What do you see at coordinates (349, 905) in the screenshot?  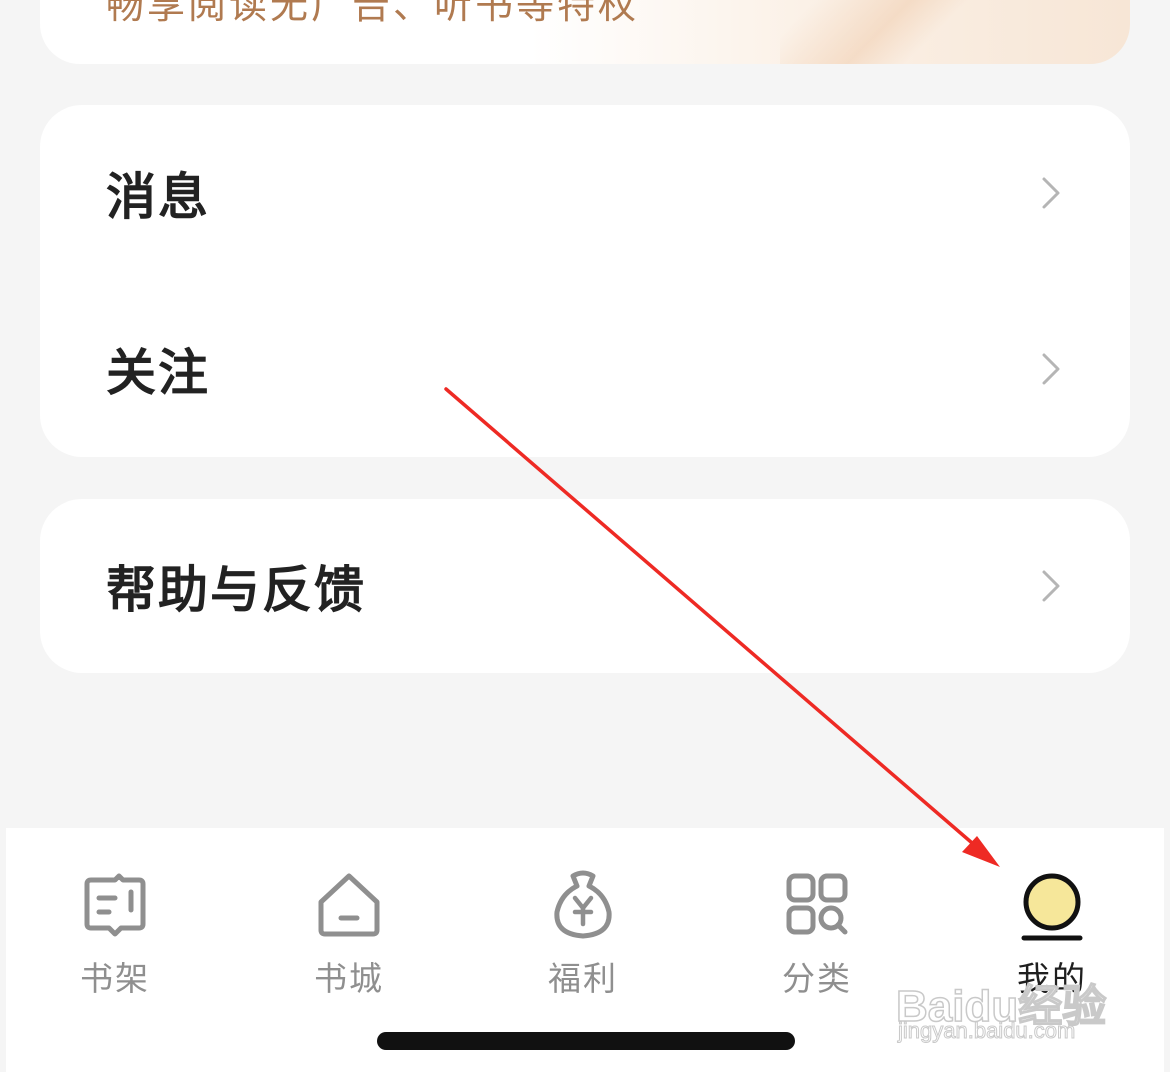 I see `home-icon` at bounding box center [349, 905].